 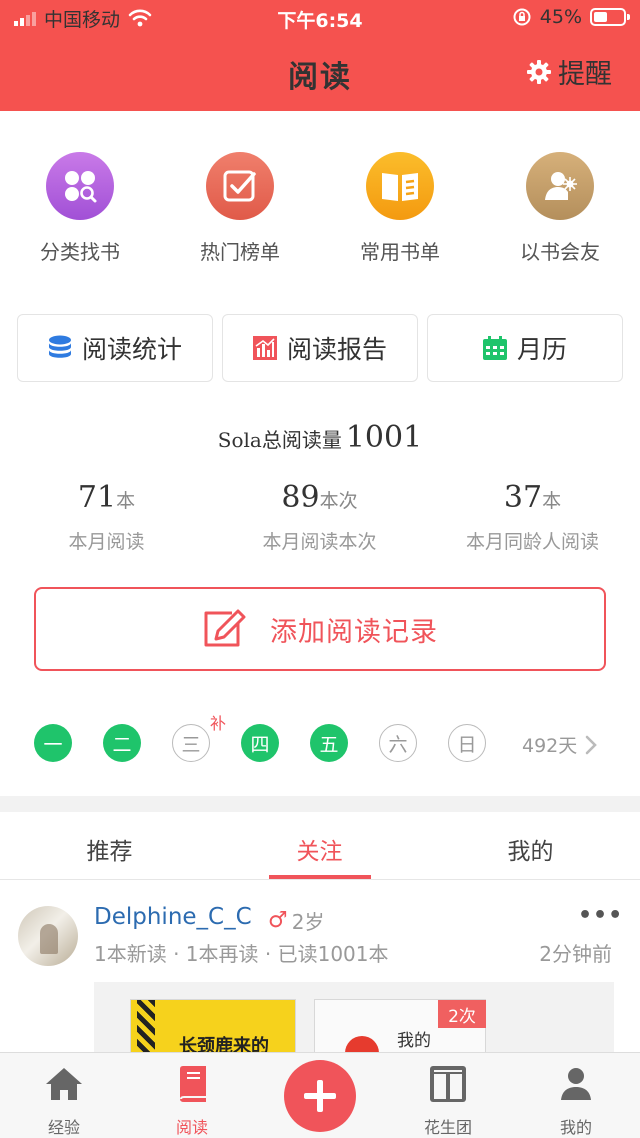 I want to click on reading-stats-button: 阅读统计, so click(x=115, y=348).